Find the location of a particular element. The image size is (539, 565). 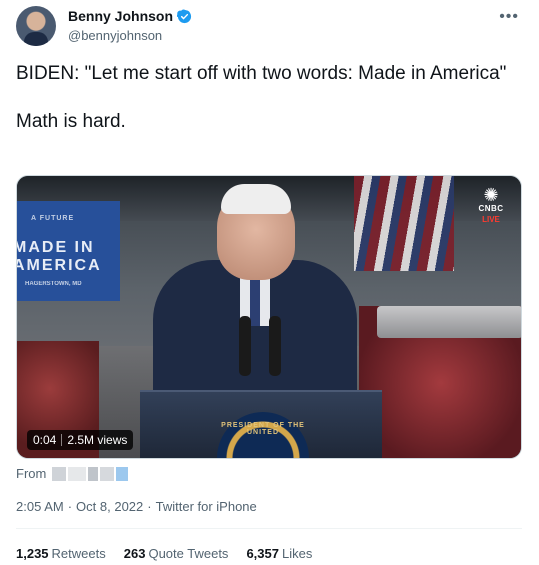

retweets-stat: 1,235 Retweets is located at coordinates (61, 553).